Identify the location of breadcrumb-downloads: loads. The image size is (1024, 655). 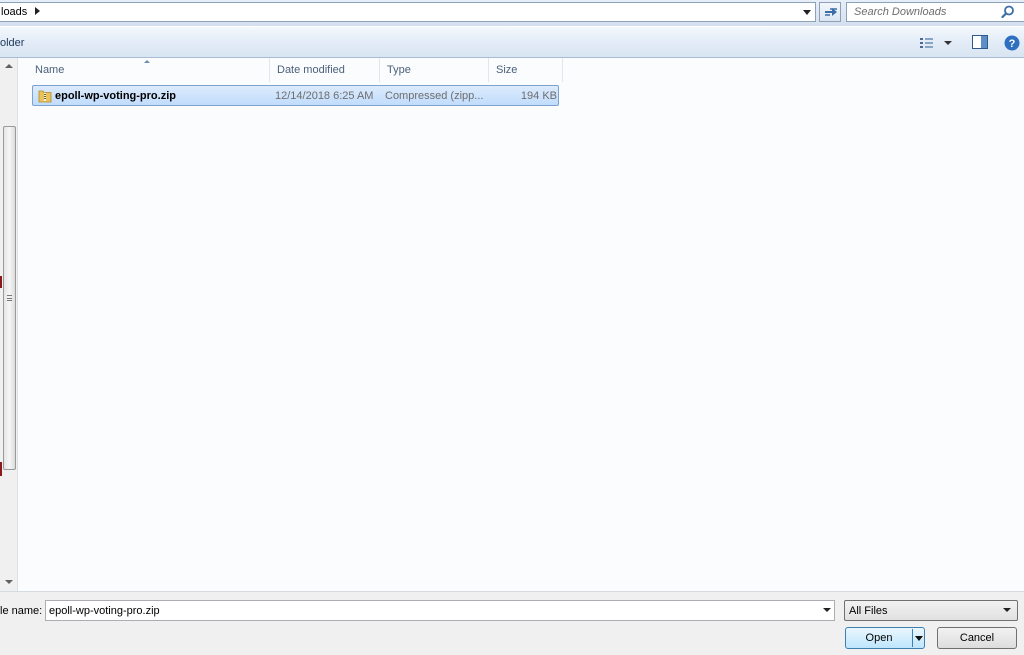
(14, 12).